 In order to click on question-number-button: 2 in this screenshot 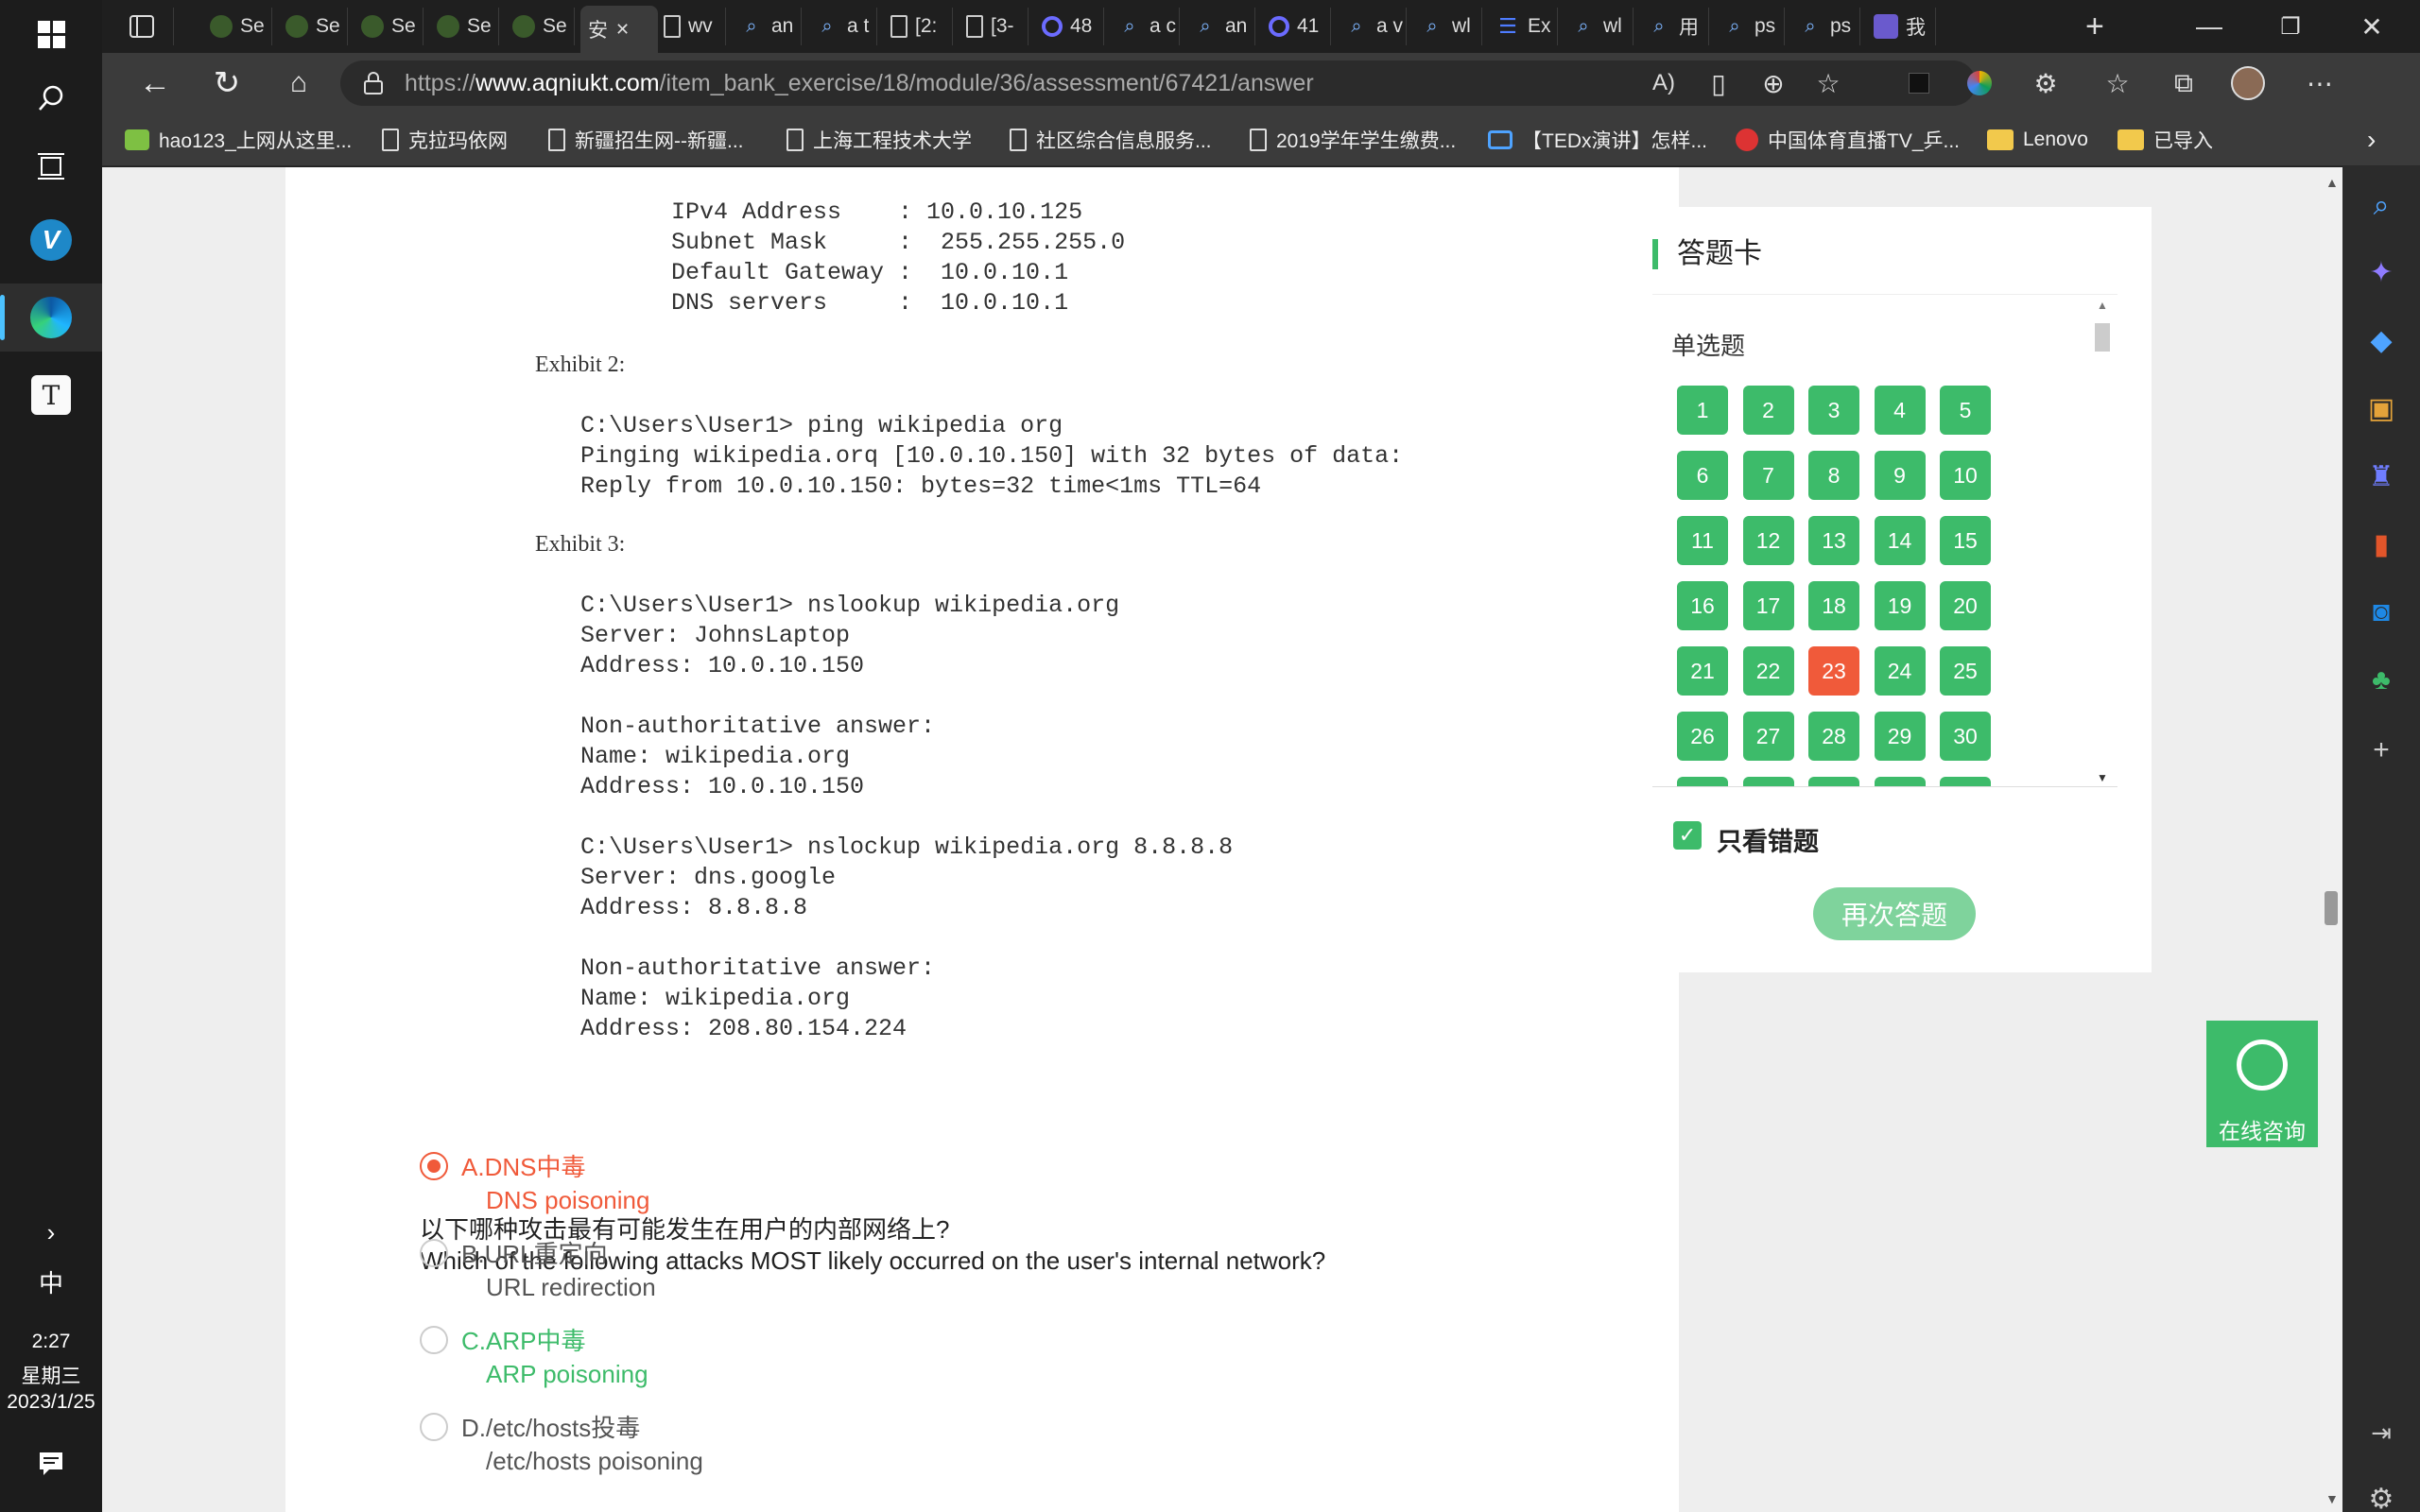, I will do `click(1768, 410)`.